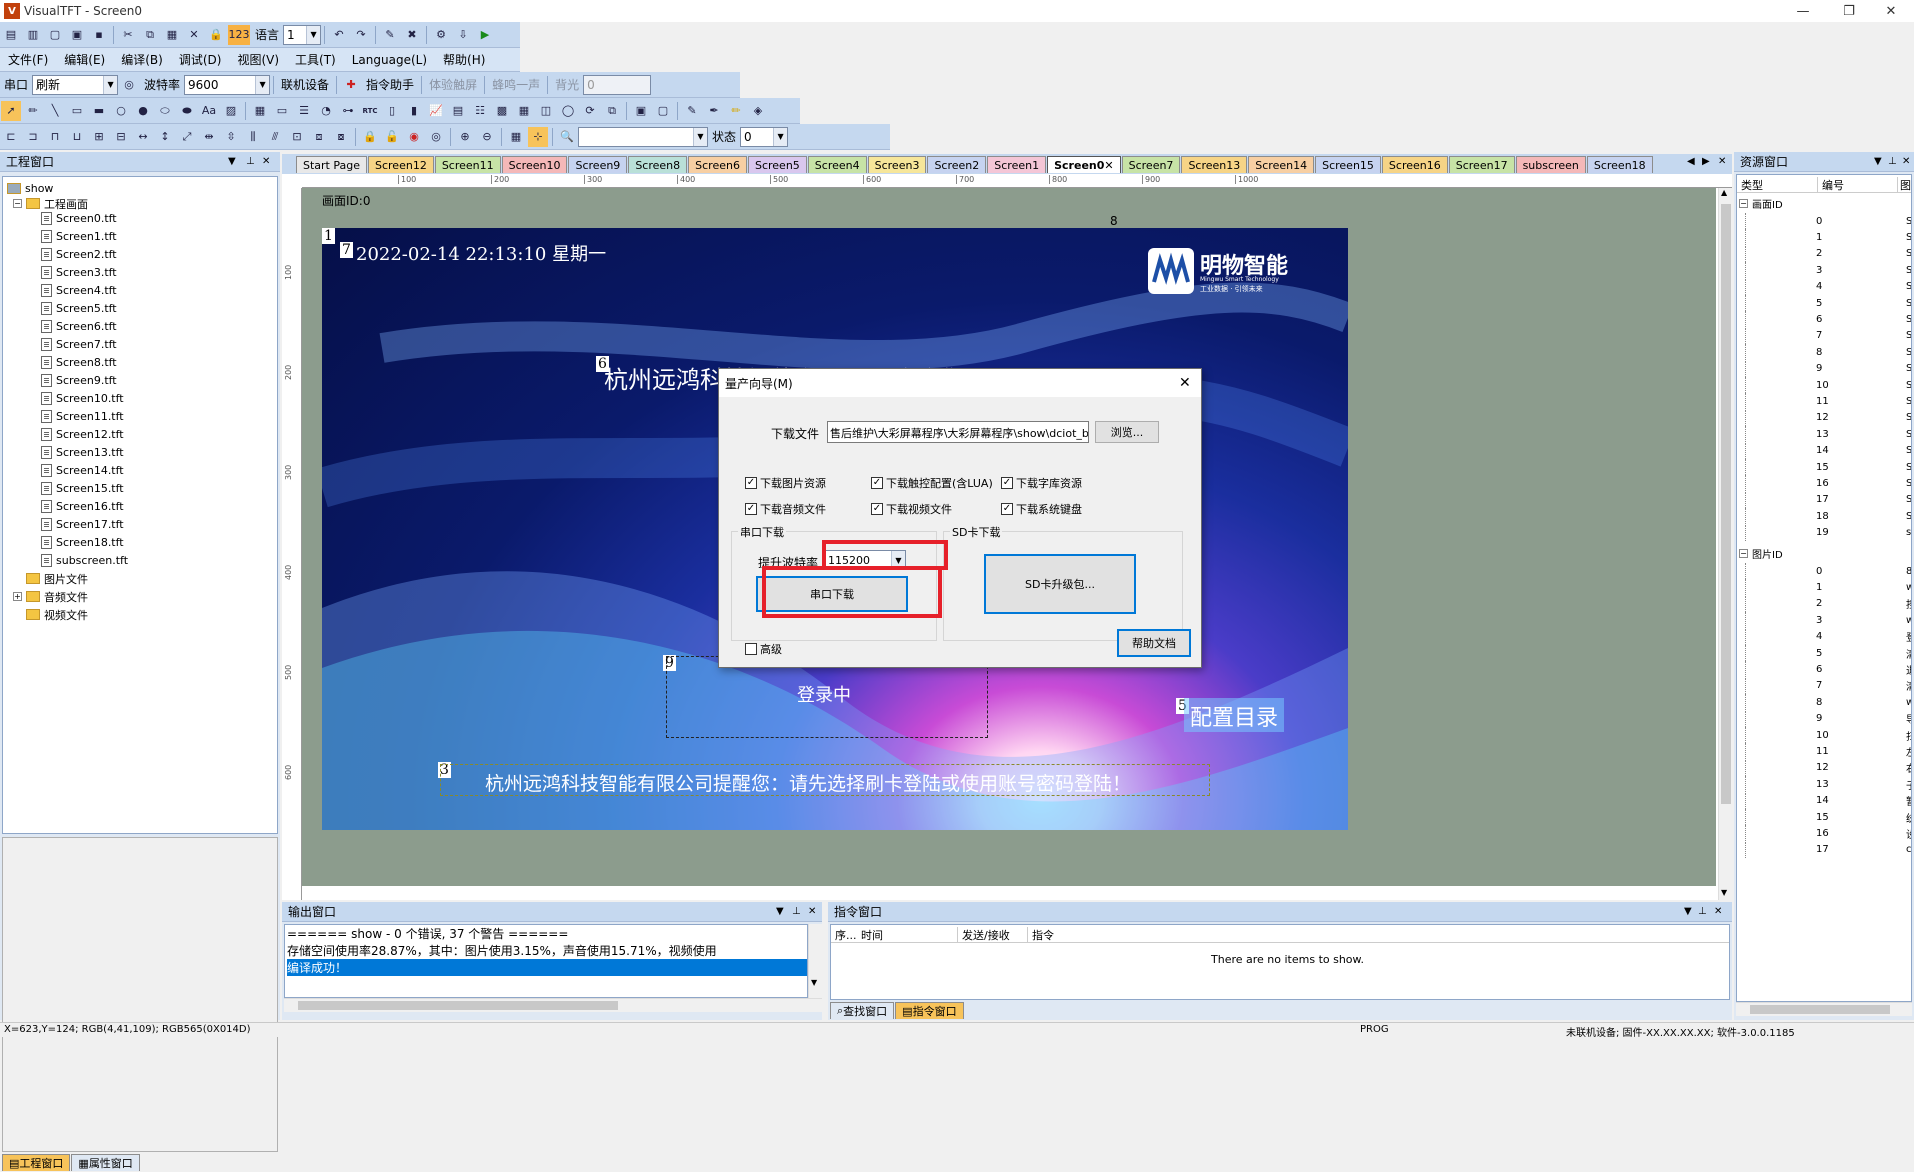 This screenshot has height=1172, width=1914. Describe the element at coordinates (827, 697) in the screenshot. I see `login-status-box: 登录中` at that location.